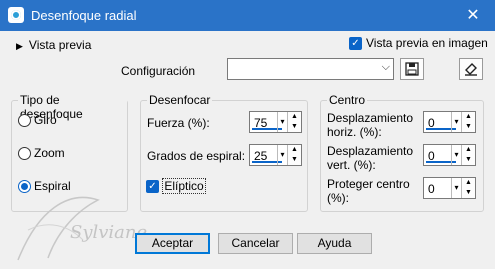 The width and height of the screenshot is (495, 269). I want to click on expand-triangle-icon: ▶, so click(19, 46).